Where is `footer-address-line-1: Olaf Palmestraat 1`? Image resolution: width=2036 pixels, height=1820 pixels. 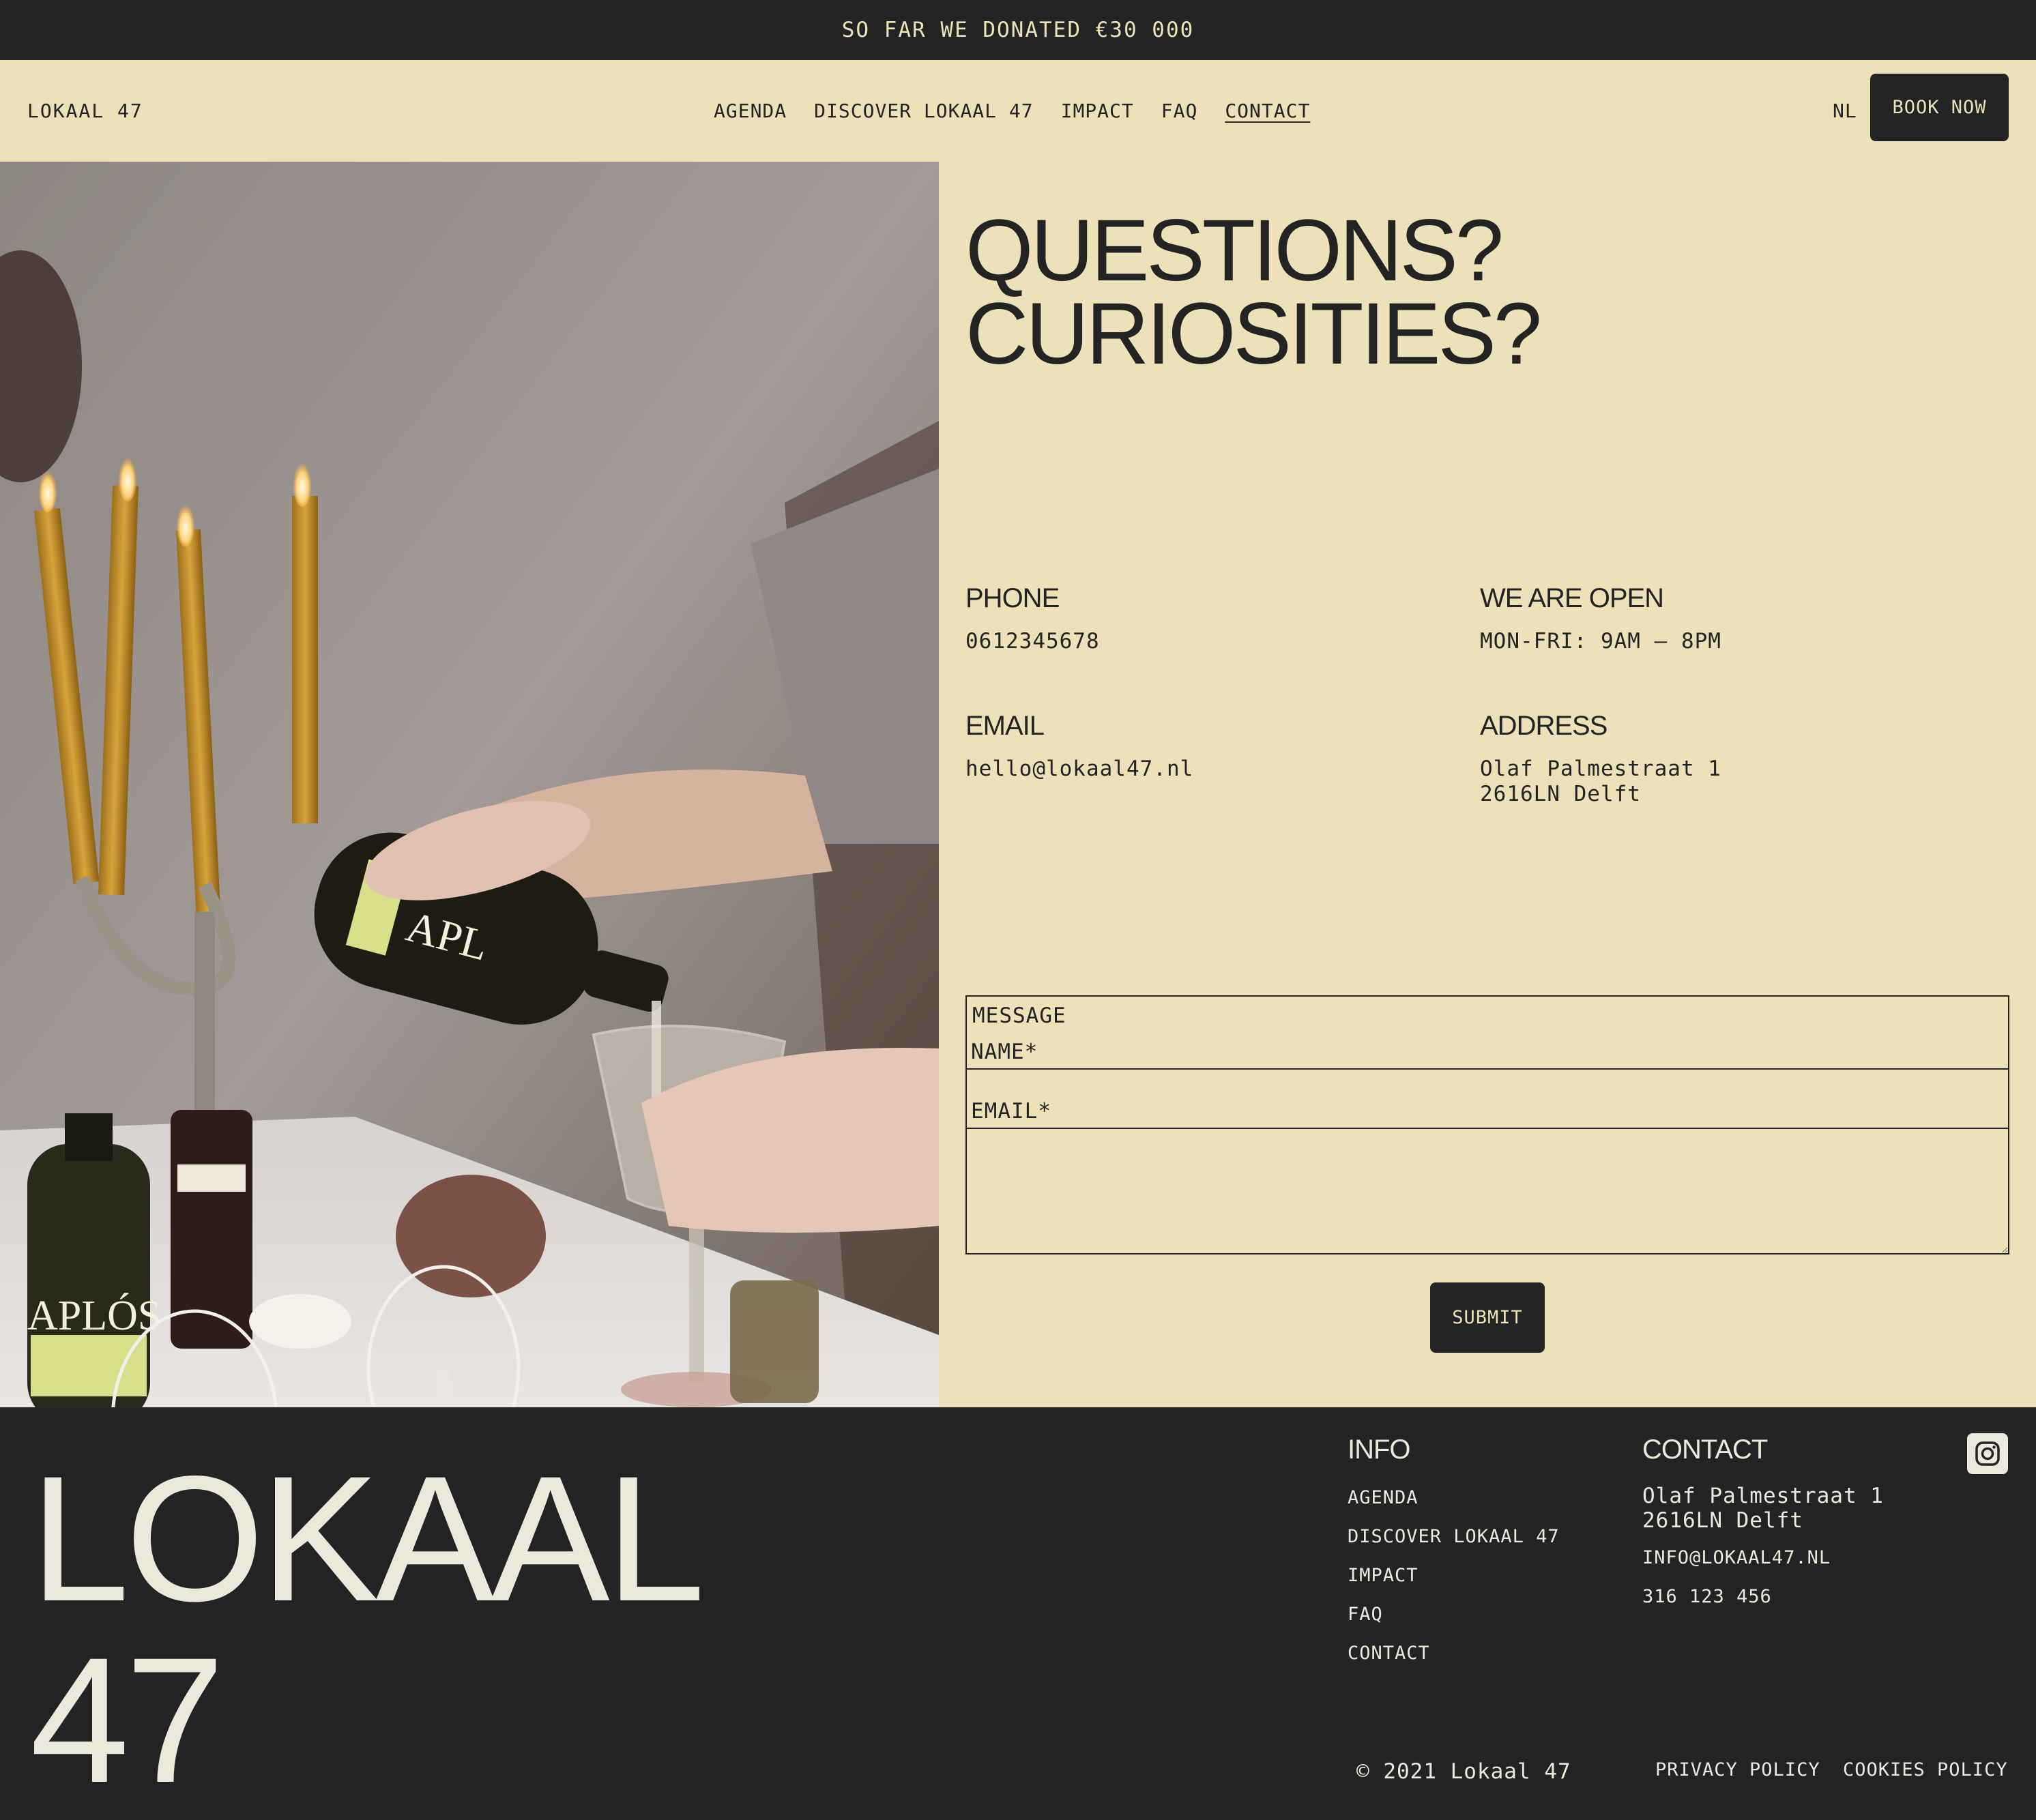 footer-address-line-1: Olaf Palmestraat 1 is located at coordinates (1763, 1496).